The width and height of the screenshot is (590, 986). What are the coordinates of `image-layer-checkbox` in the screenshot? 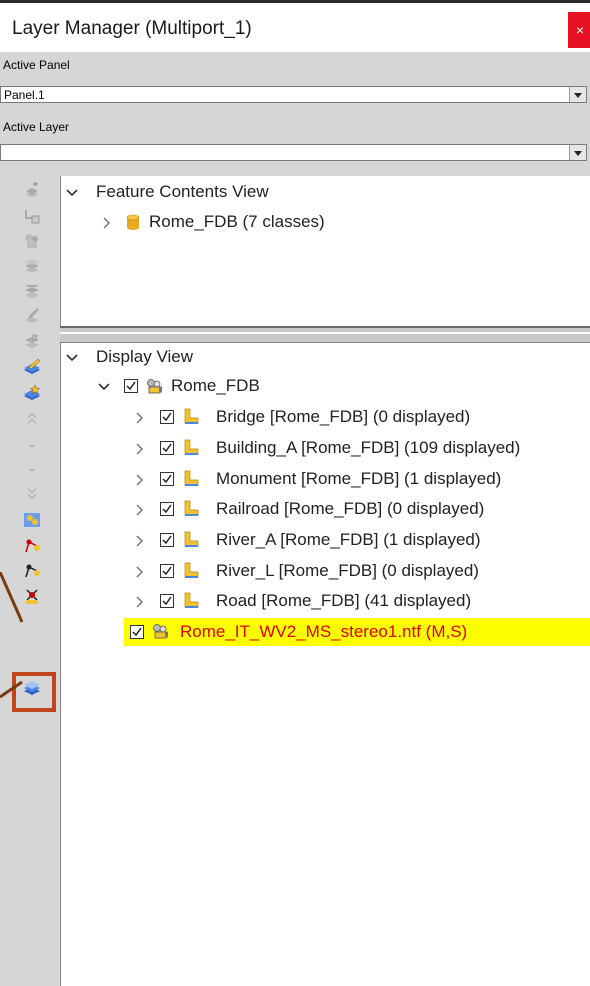 It's located at (137, 632).